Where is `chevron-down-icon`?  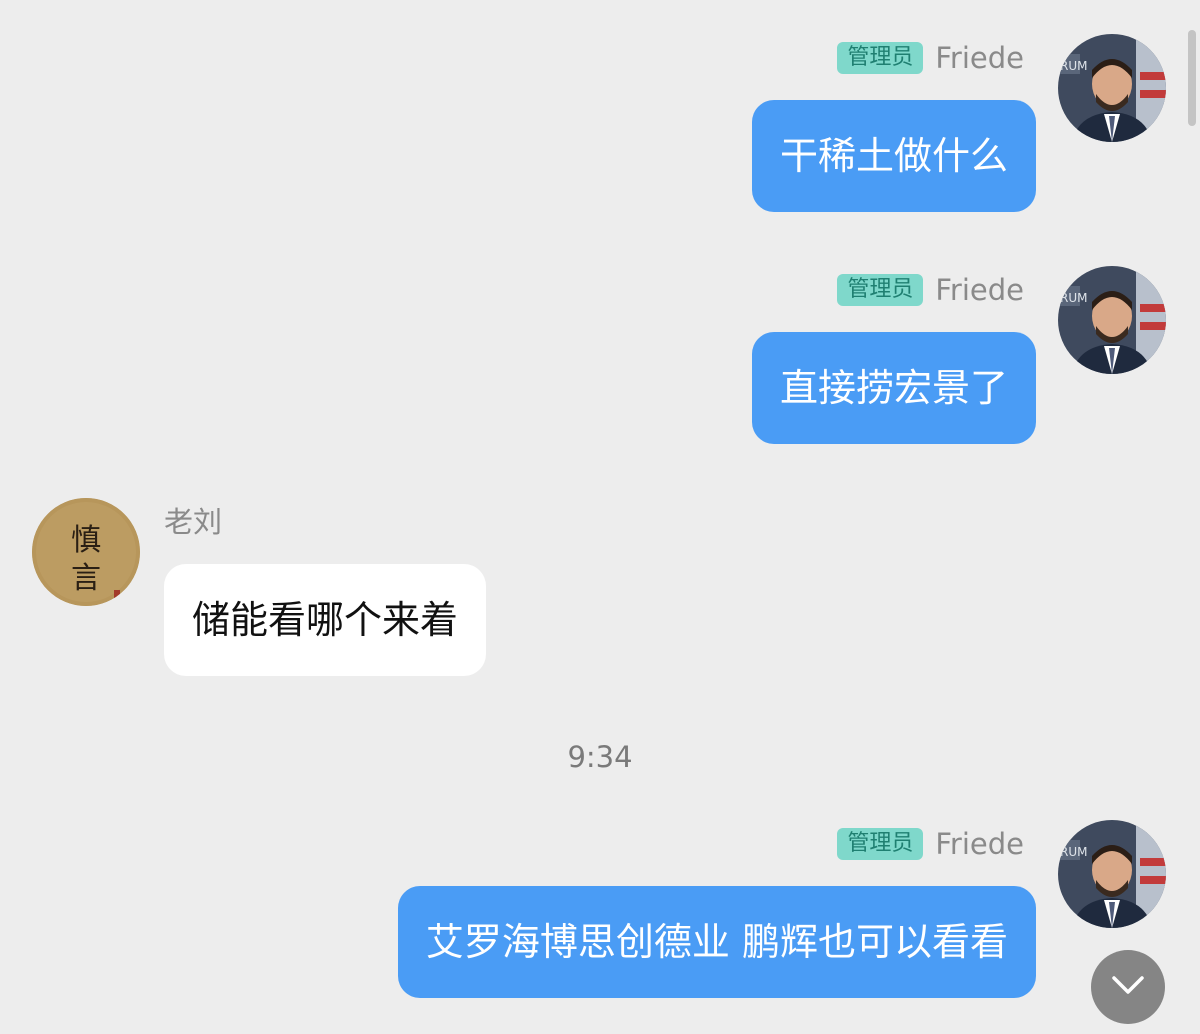
chevron-down-icon is located at coordinates (1128, 987).